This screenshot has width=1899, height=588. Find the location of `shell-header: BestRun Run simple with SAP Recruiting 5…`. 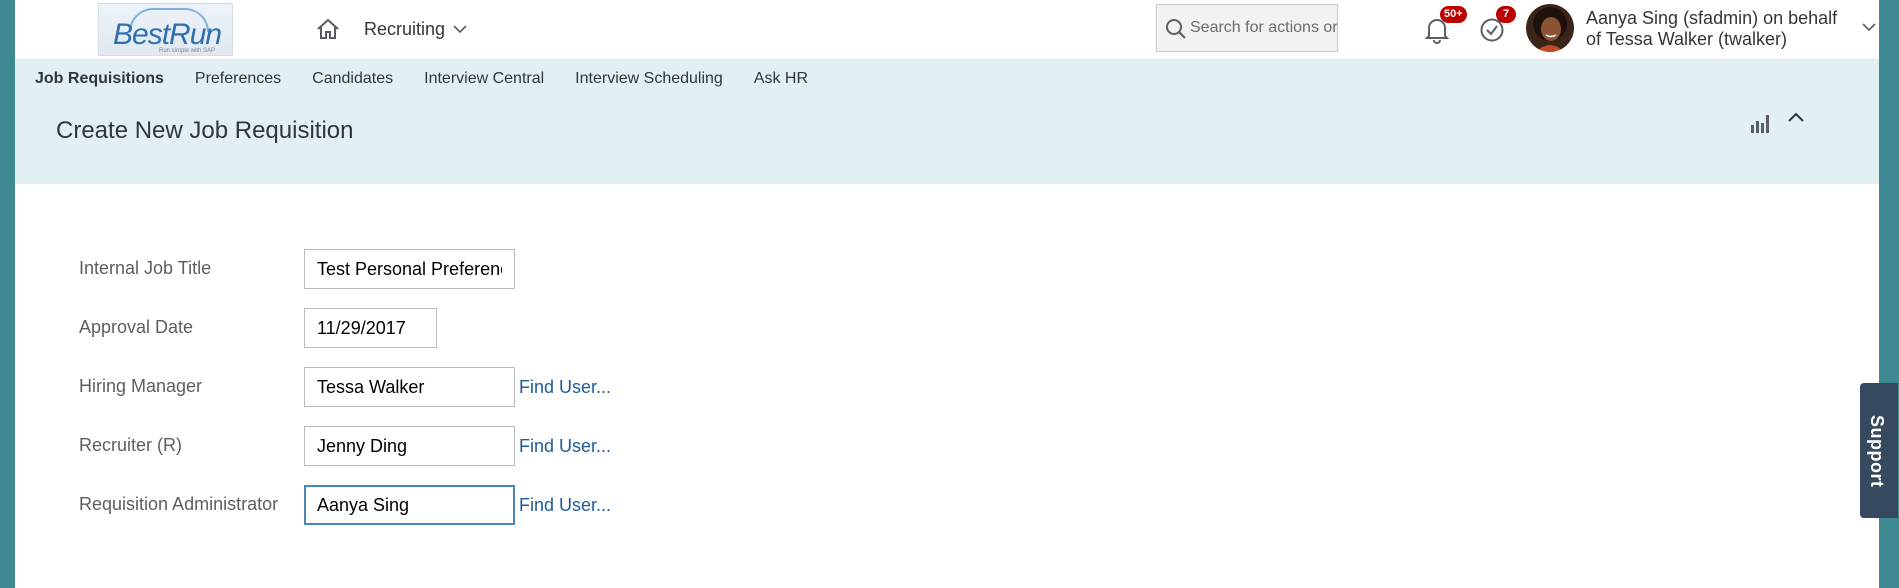

shell-header: BestRun Run simple with SAP Recruiting 5… is located at coordinates (947, 30).